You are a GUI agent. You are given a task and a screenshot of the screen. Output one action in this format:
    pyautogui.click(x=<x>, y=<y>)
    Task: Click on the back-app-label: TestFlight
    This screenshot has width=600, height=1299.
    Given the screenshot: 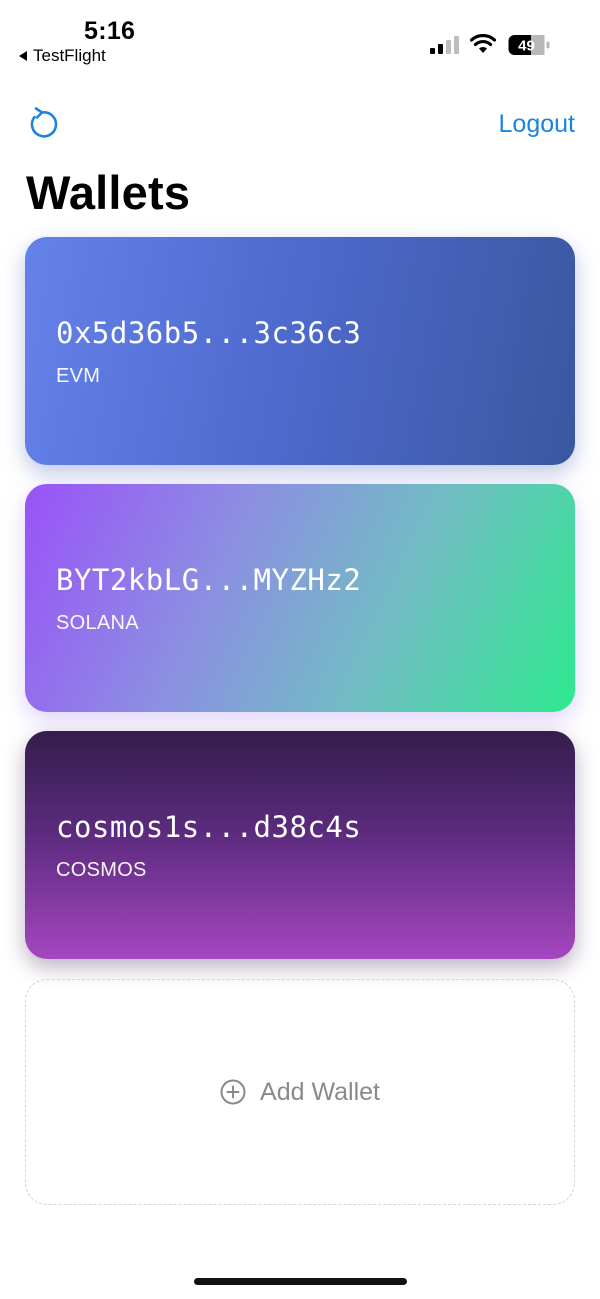 What is the action you would take?
    pyautogui.click(x=69, y=55)
    